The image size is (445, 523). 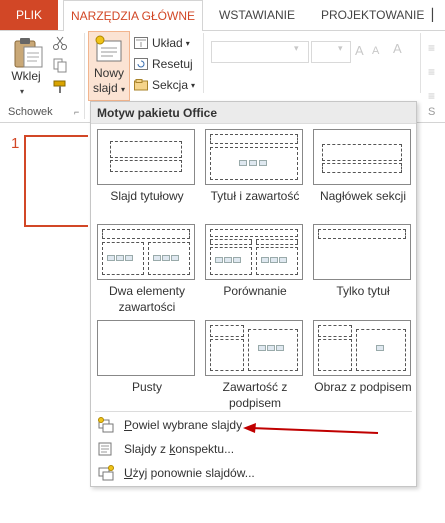 What do you see at coordinates (141, 43) in the screenshot?
I see `layout-icon` at bounding box center [141, 43].